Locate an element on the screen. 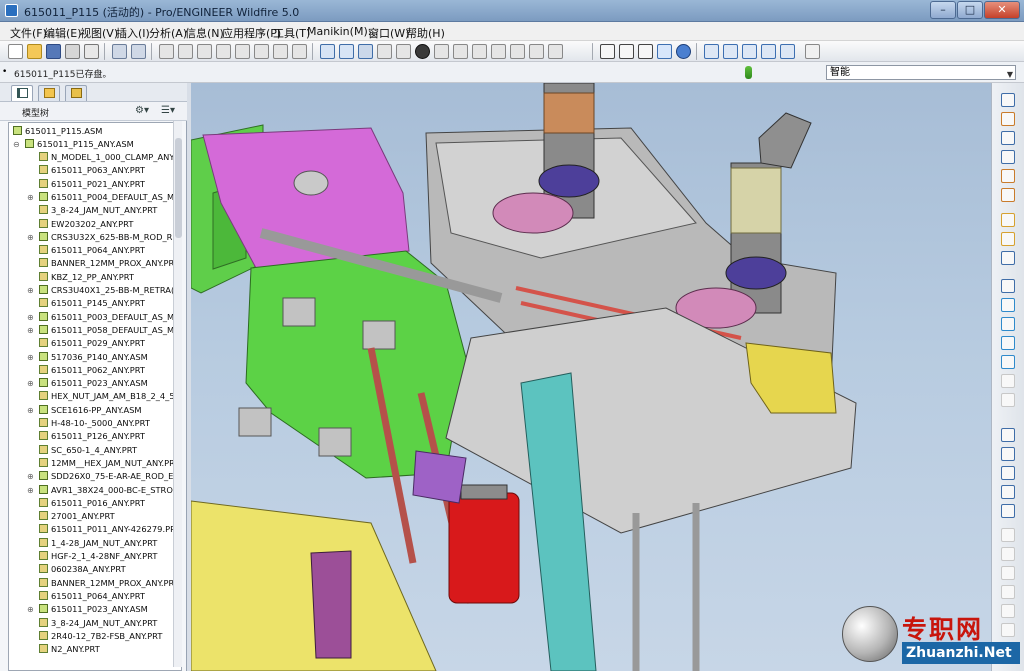 This screenshot has height=671, width=1024. tree-item: 615011_P063_ANY.PRT is located at coordinates (92, 170).